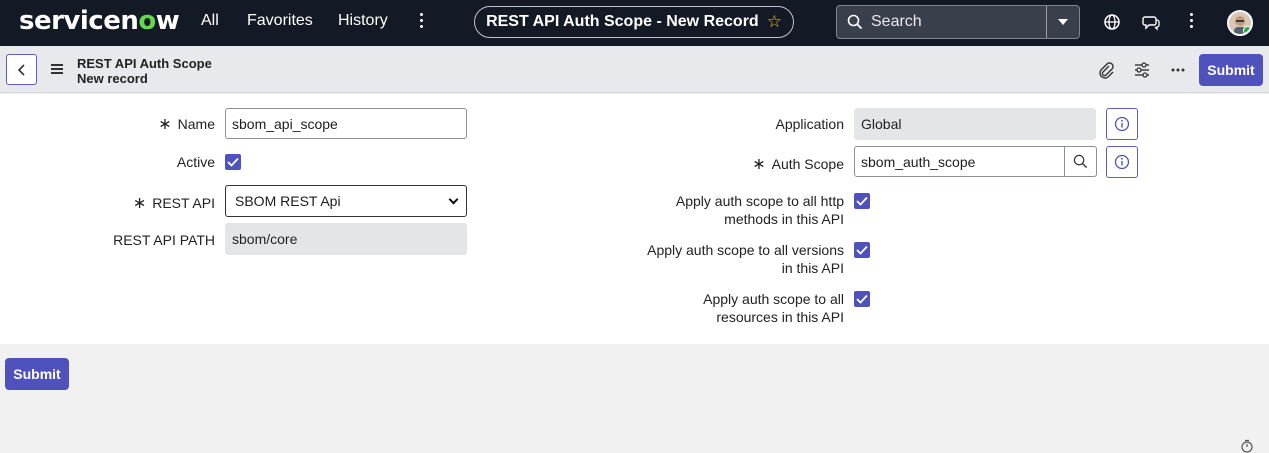  I want to click on global-search: Search, so click(958, 22).